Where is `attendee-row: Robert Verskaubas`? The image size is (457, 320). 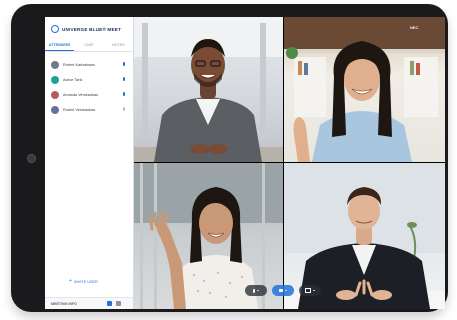 attendee-row: Robert Verskaubas is located at coordinates (89, 109).